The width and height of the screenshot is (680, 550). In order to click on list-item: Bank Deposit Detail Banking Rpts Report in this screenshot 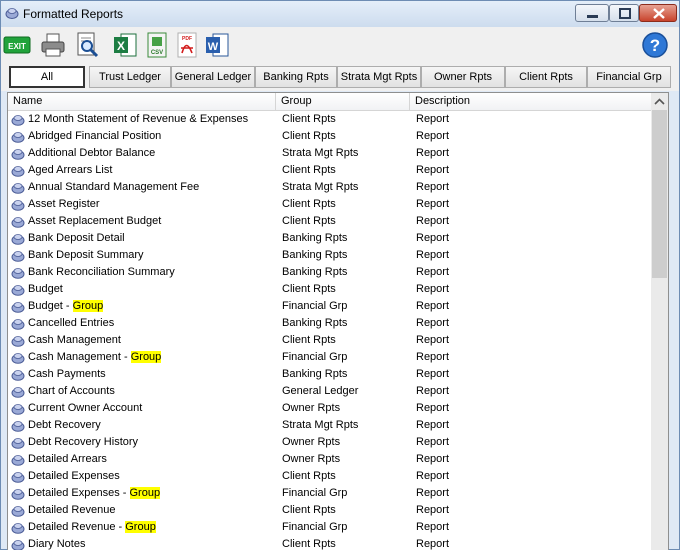, I will do `click(329, 238)`.